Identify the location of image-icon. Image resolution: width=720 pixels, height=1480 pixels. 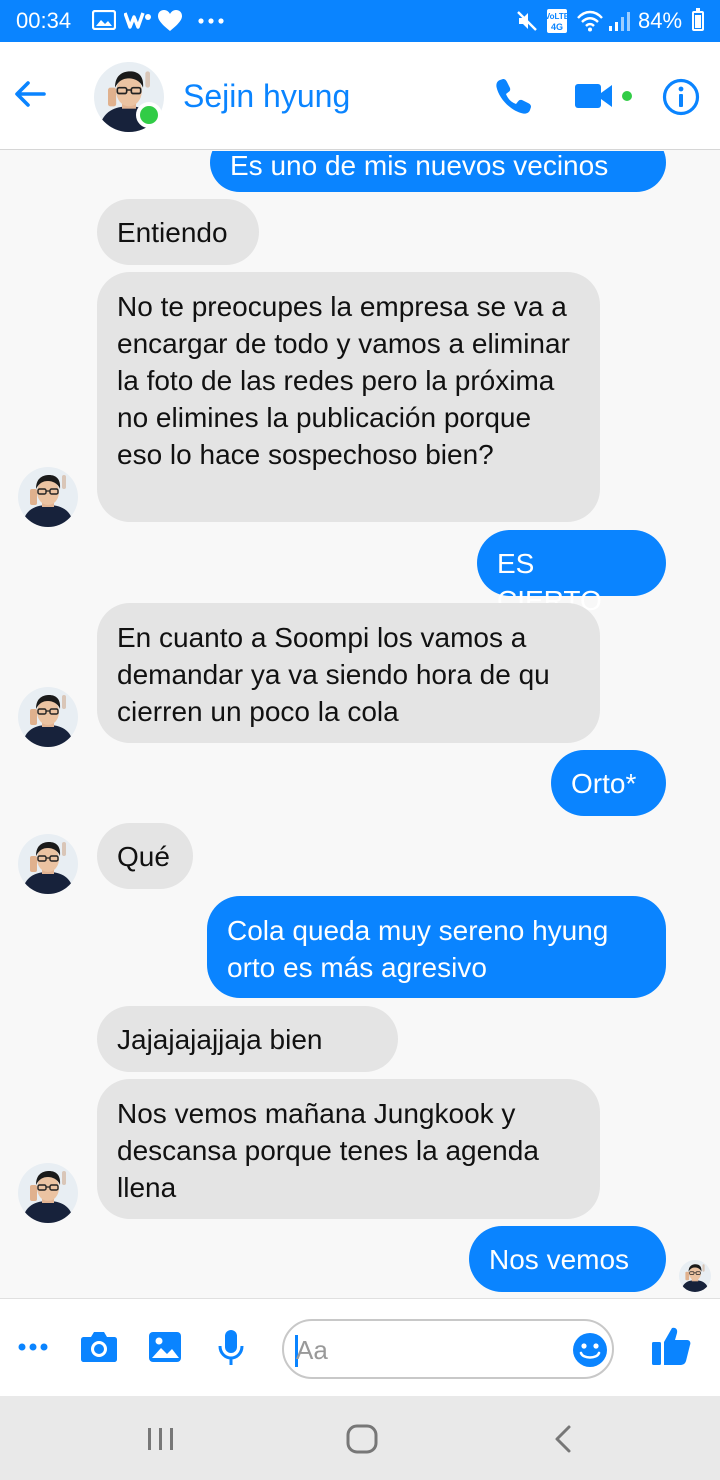
(104, 20).